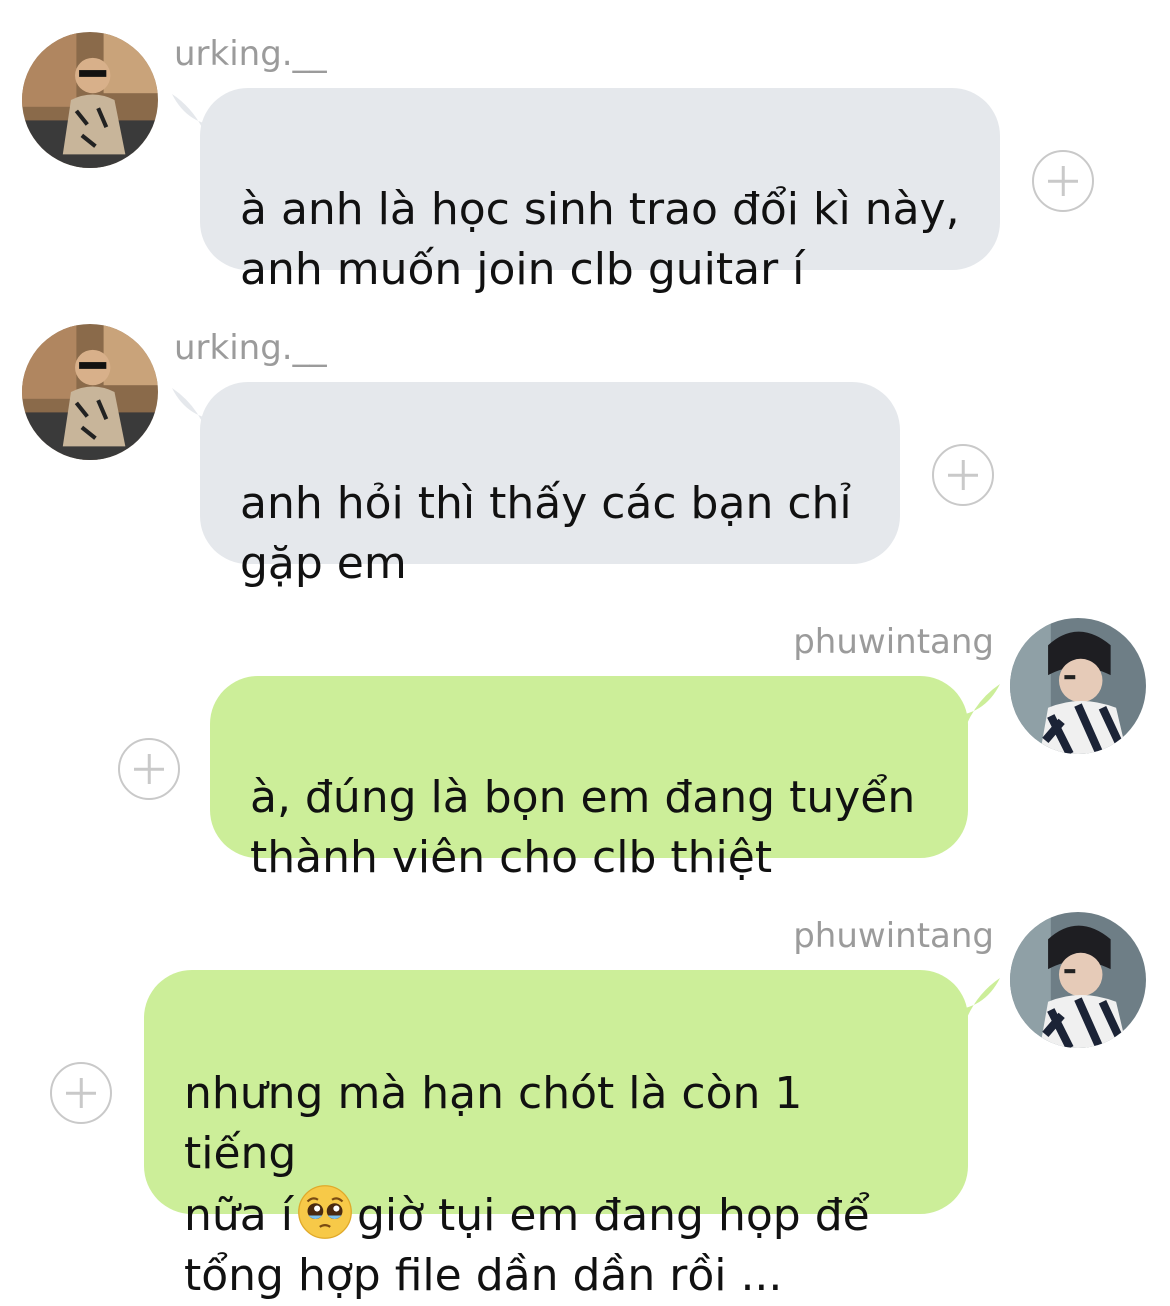  Describe the element at coordinates (325, 1212) in the screenshot. I see `pleading-face-emoji` at that location.